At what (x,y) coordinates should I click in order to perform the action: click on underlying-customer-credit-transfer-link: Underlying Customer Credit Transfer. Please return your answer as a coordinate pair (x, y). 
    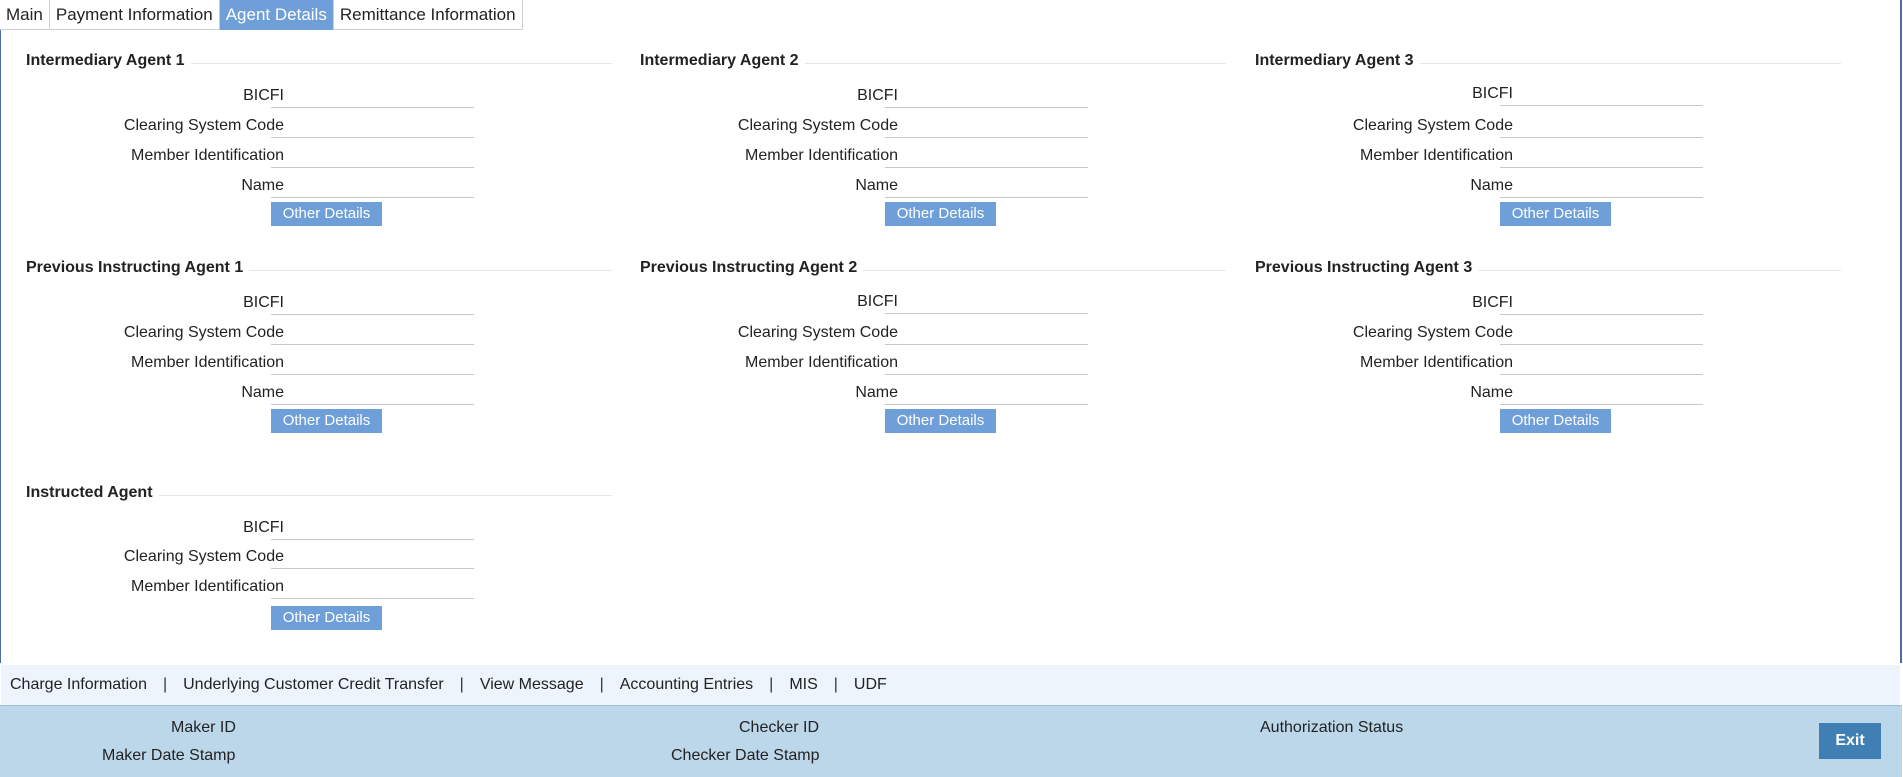
    Looking at the image, I should click on (313, 685).